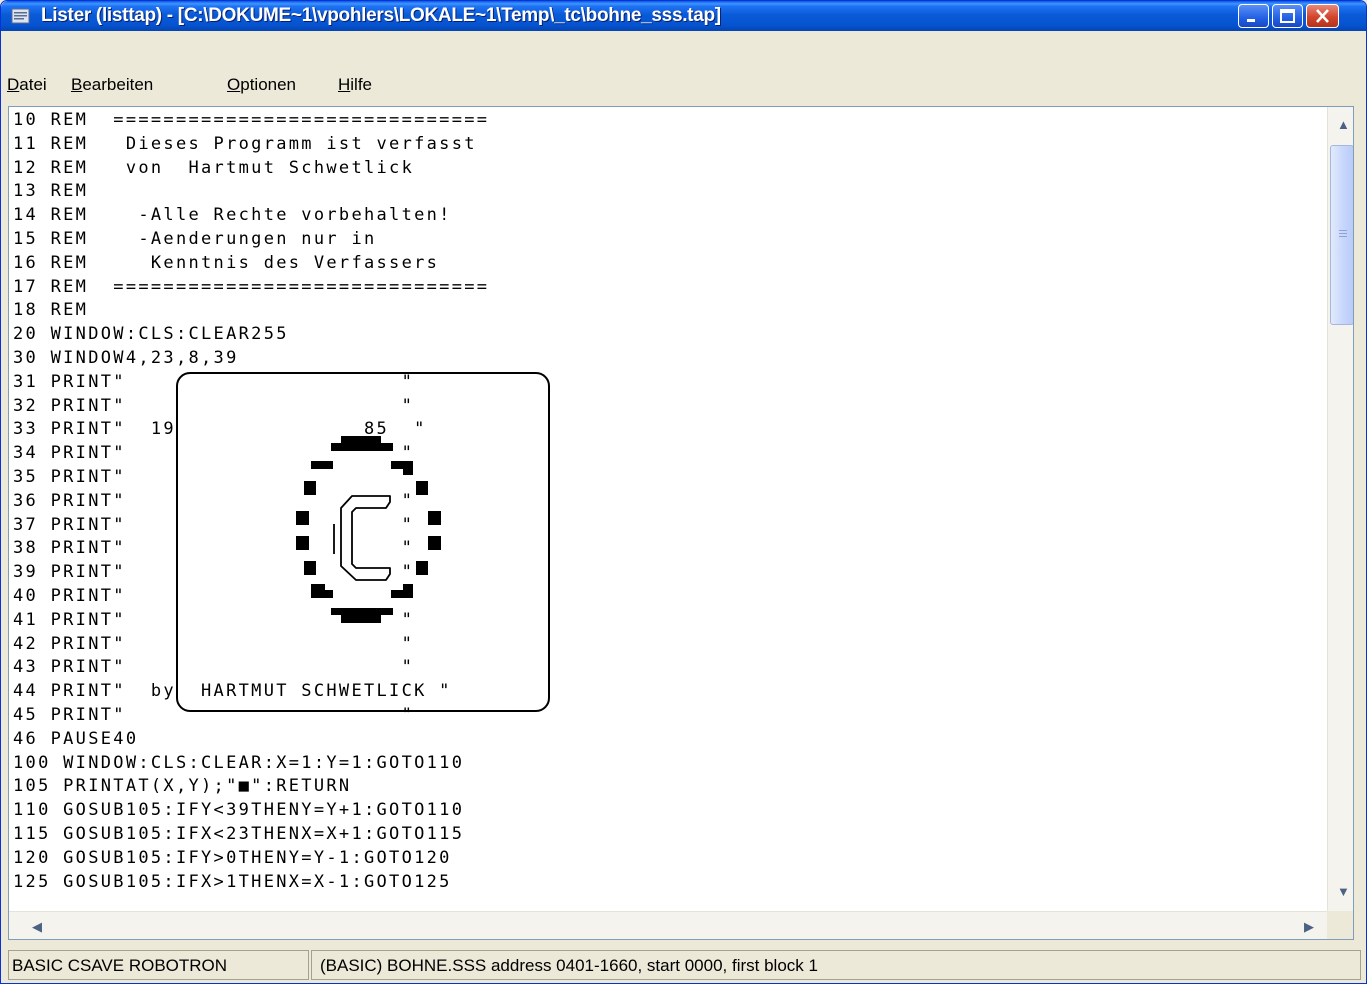 The image size is (1367, 984). What do you see at coordinates (368, 529) in the screenshot?
I see `robotron-bean-logo` at bounding box center [368, 529].